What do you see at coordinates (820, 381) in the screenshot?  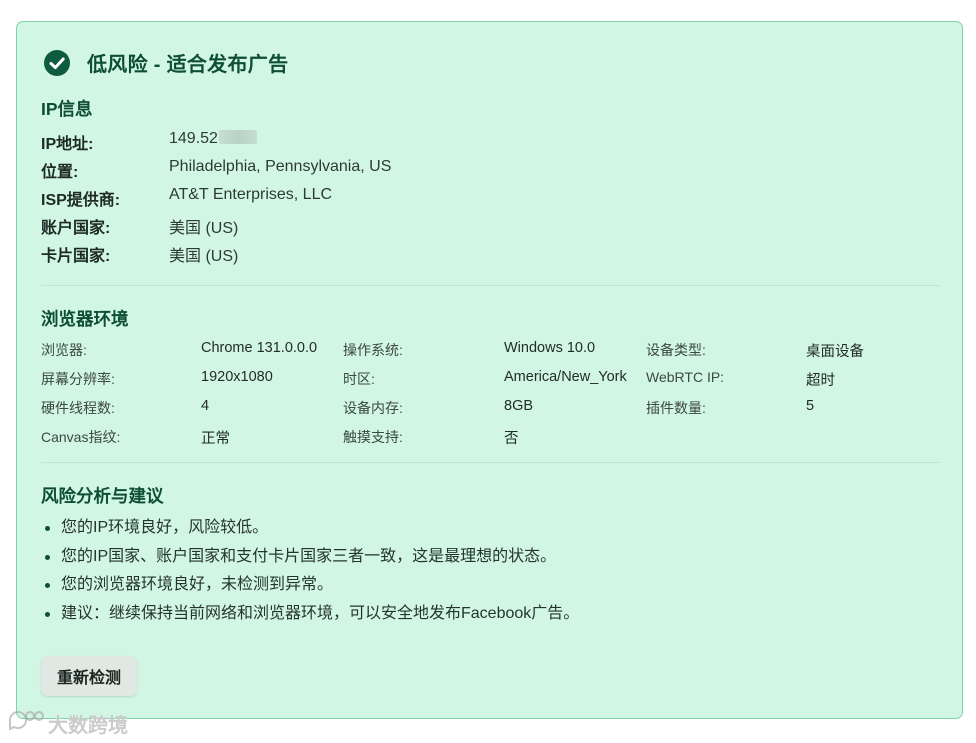 I see `env-value-webrtc: 超时` at bounding box center [820, 381].